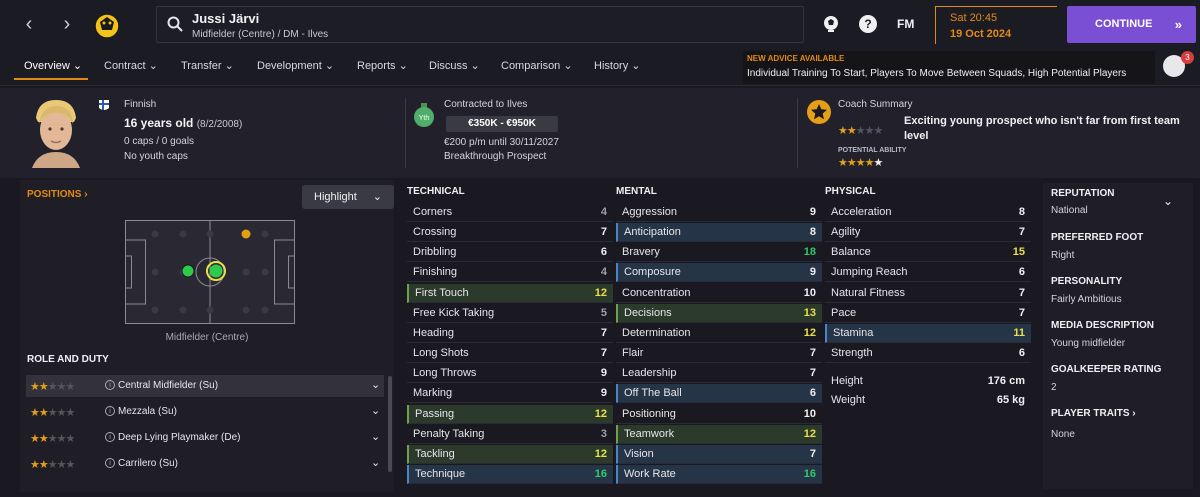  I want to click on tab-overview: Overview ⌄, so click(53, 65).